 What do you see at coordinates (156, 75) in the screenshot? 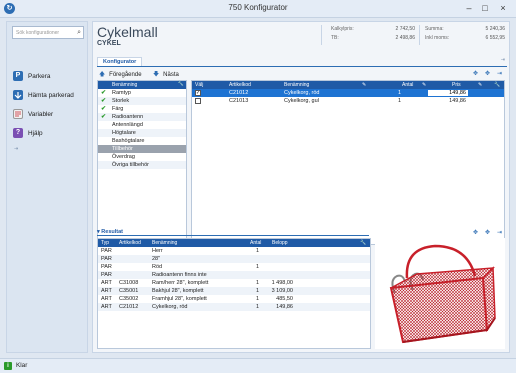
I see `arrow-down-icon: 🡇` at bounding box center [156, 75].